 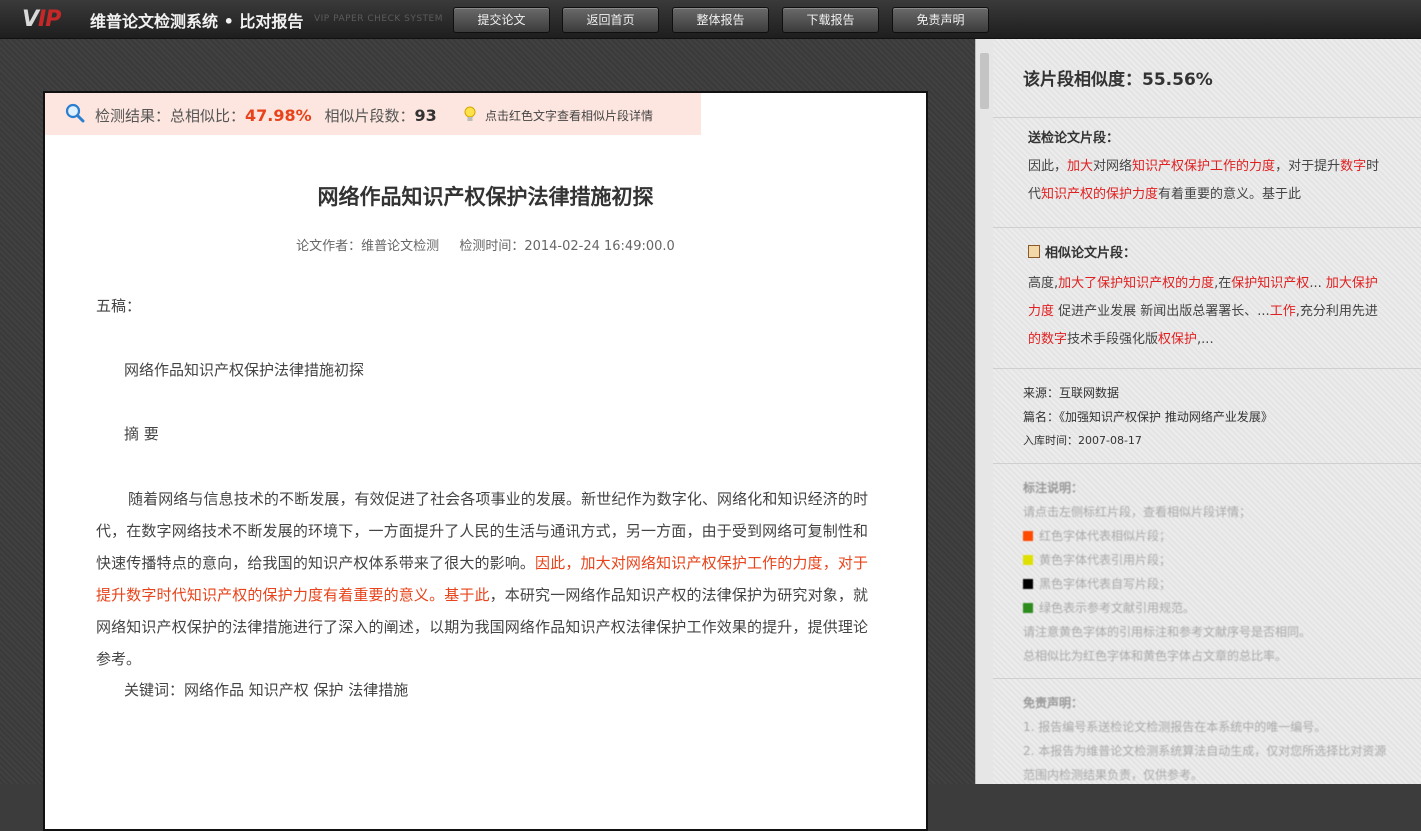 What do you see at coordinates (1071, 393) in the screenshot?
I see `source-label: 来源：互联网数据` at bounding box center [1071, 393].